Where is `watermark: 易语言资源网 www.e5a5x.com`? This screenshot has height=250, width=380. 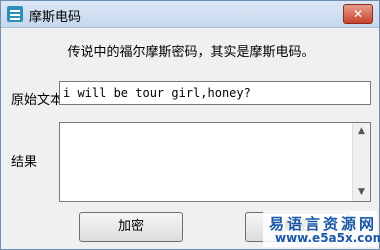 watermark: 易语言资源网 www.e5a5x.com is located at coordinates (321, 229).